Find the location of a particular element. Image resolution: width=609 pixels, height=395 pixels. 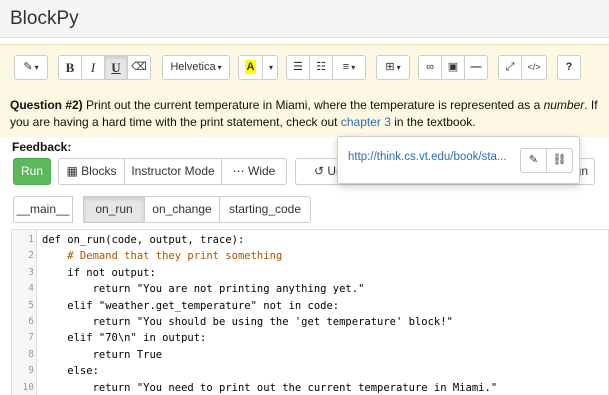

blocks-button: ▦ Blocks is located at coordinates (91, 171).